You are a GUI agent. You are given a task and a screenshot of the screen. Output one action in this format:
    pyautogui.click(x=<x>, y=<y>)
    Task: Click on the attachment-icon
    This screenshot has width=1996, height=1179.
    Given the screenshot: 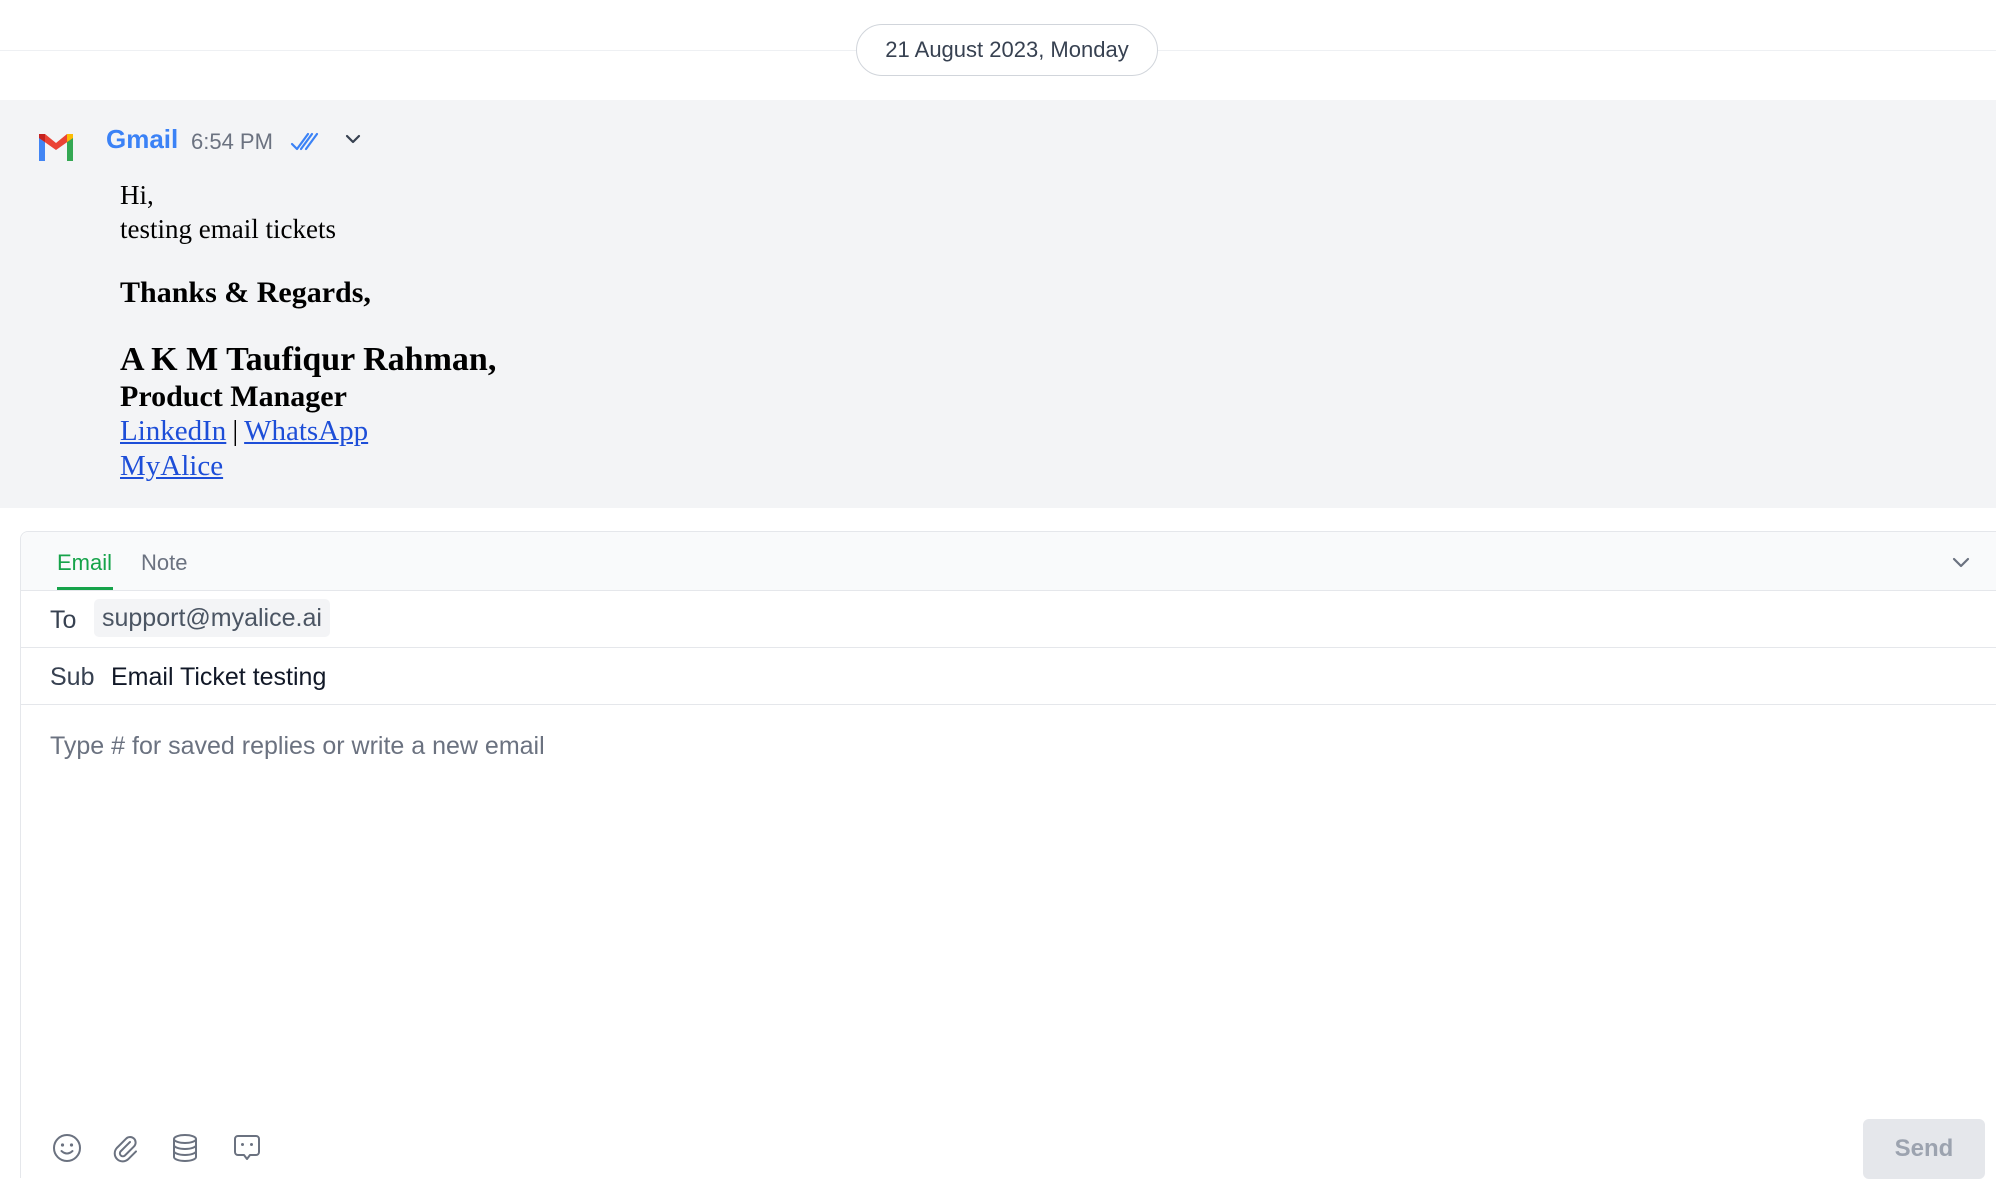 What is the action you would take?
    pyautogui.click(x=125, y=1148)
    